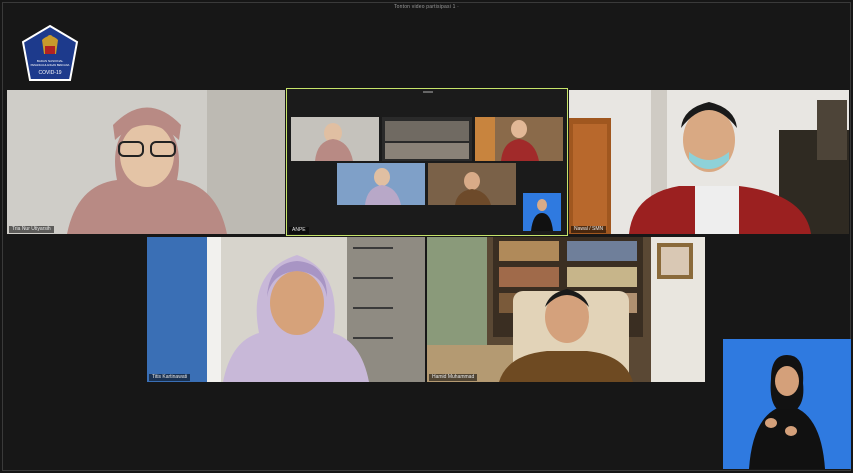  I want to click on participant-5-video, so click(566, 309).